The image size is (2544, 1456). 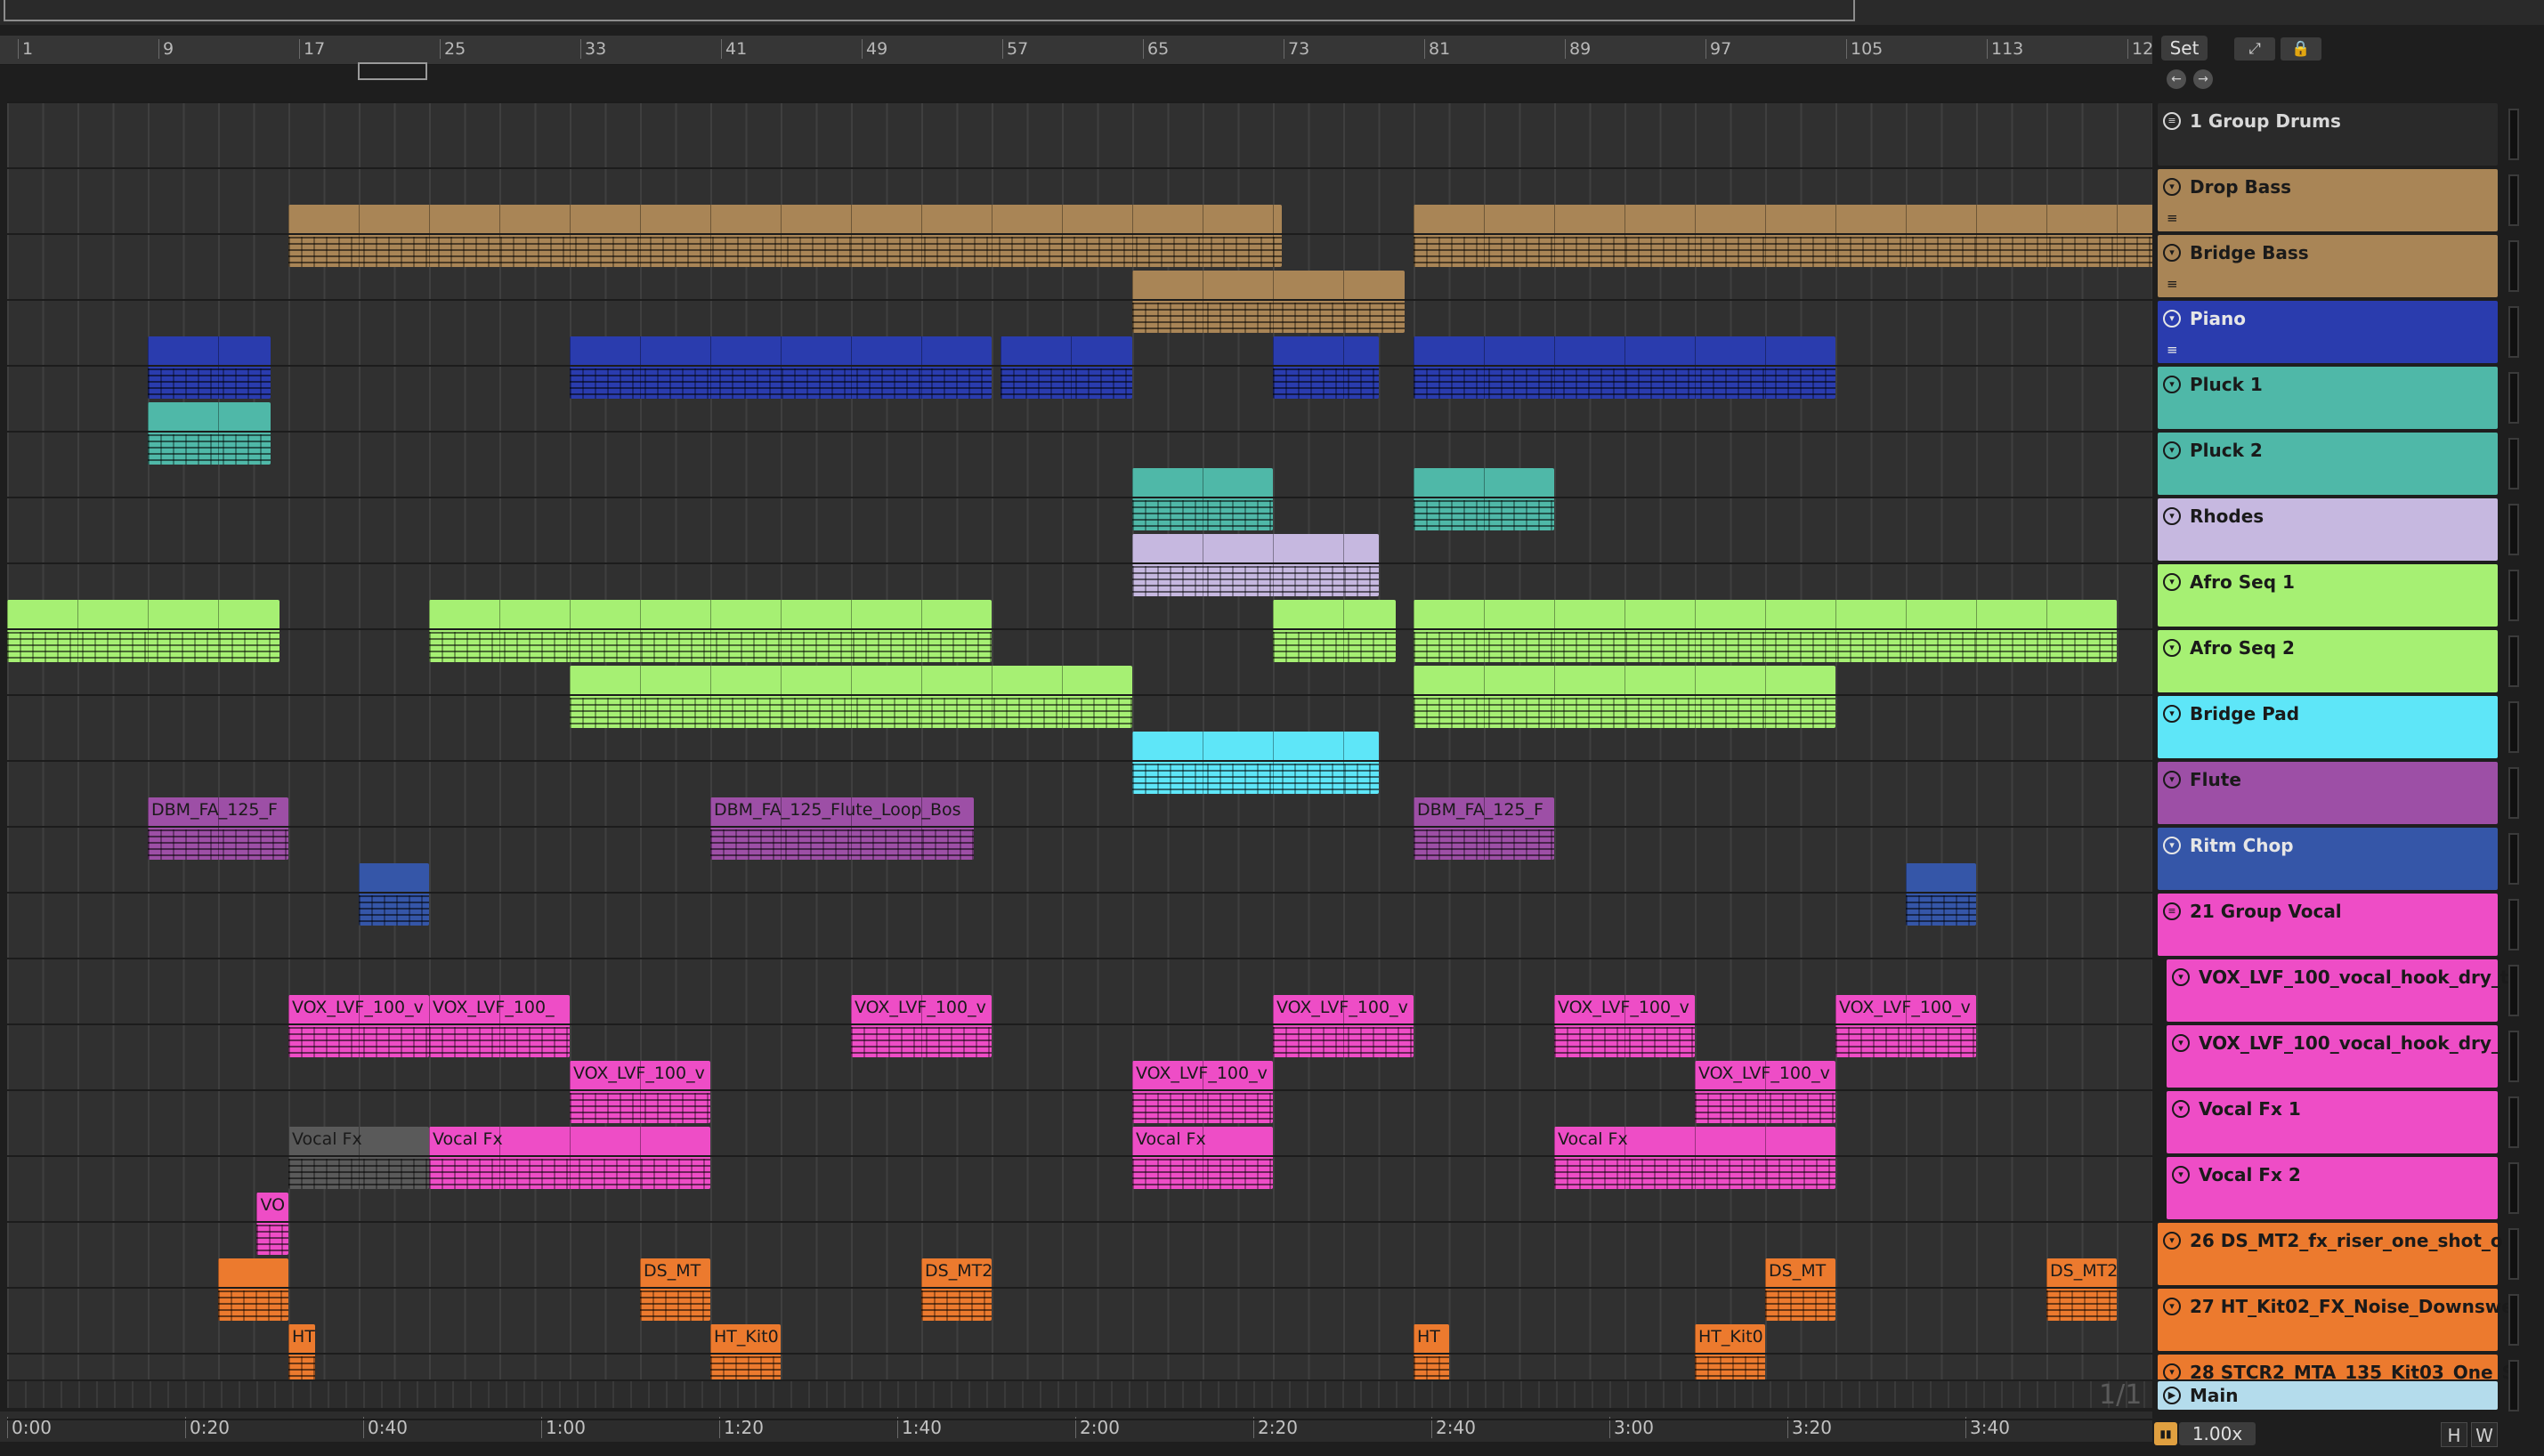 What do you see at coordinates (842, 828) in the screenshot?
I see `clip: DBM_FA_125_Flute_Loop_Bos` at bounding box center [842, 828].